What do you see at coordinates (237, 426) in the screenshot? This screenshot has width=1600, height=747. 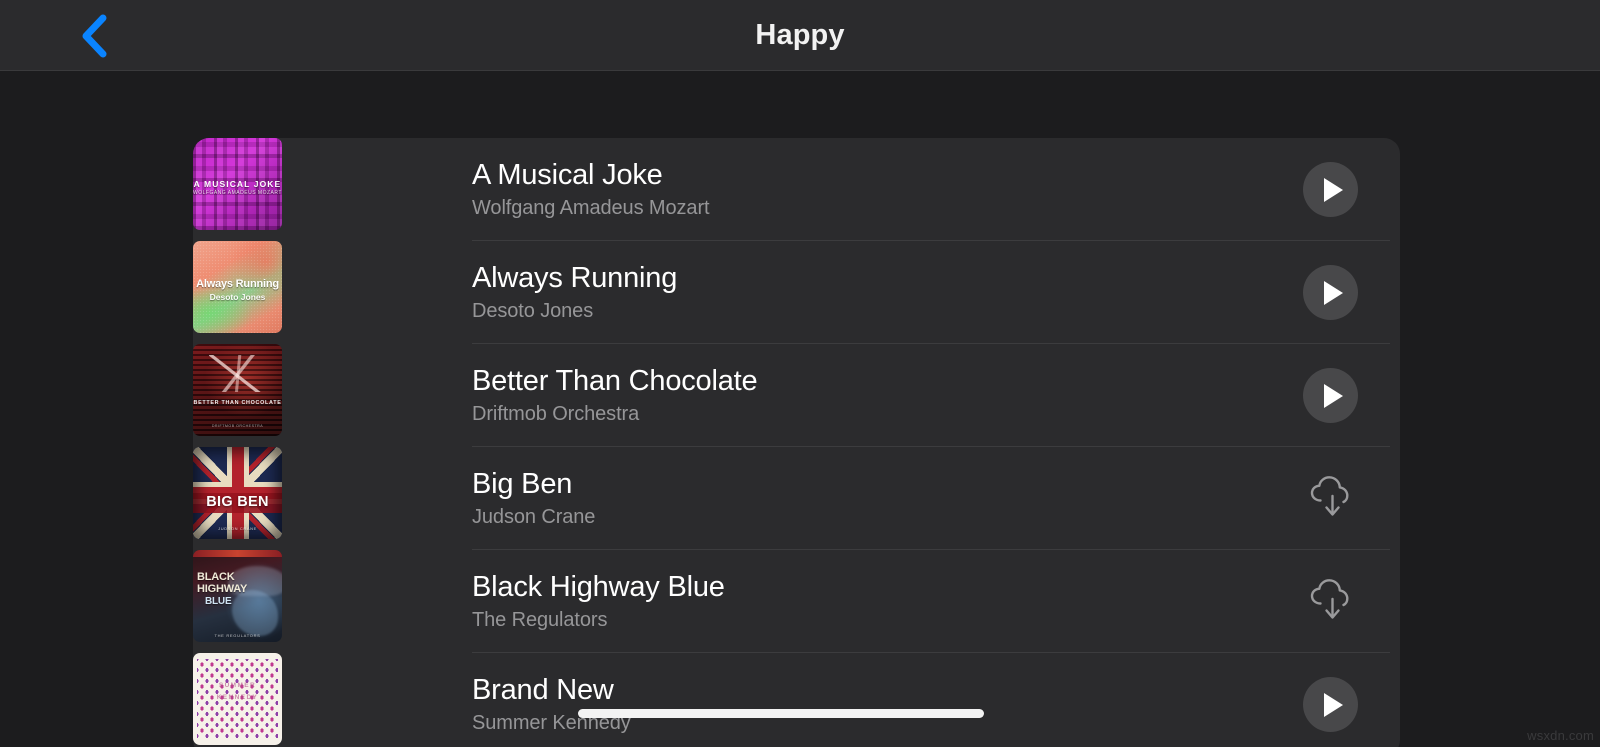 I see `album-art-subtitle: DRIFTMOB ORCHESTRA` at bounding box center [237, 426].